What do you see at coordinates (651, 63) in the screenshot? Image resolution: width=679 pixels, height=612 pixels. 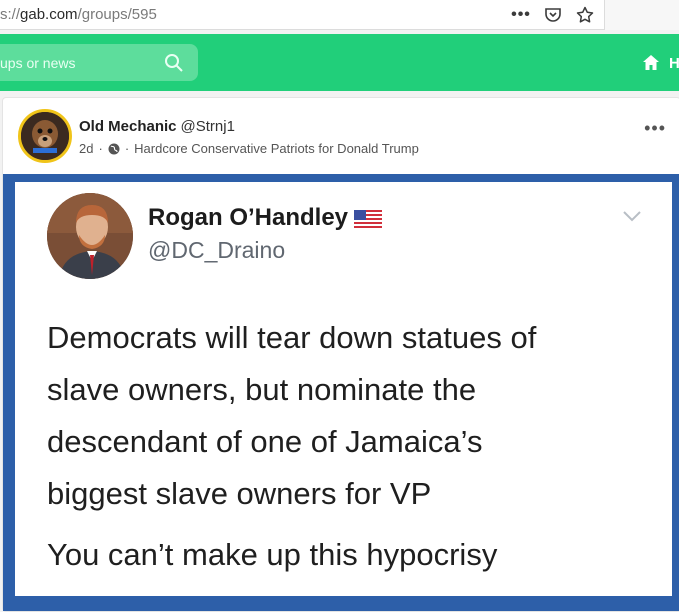 I see `home-icon` at bounding box center [651, 63].